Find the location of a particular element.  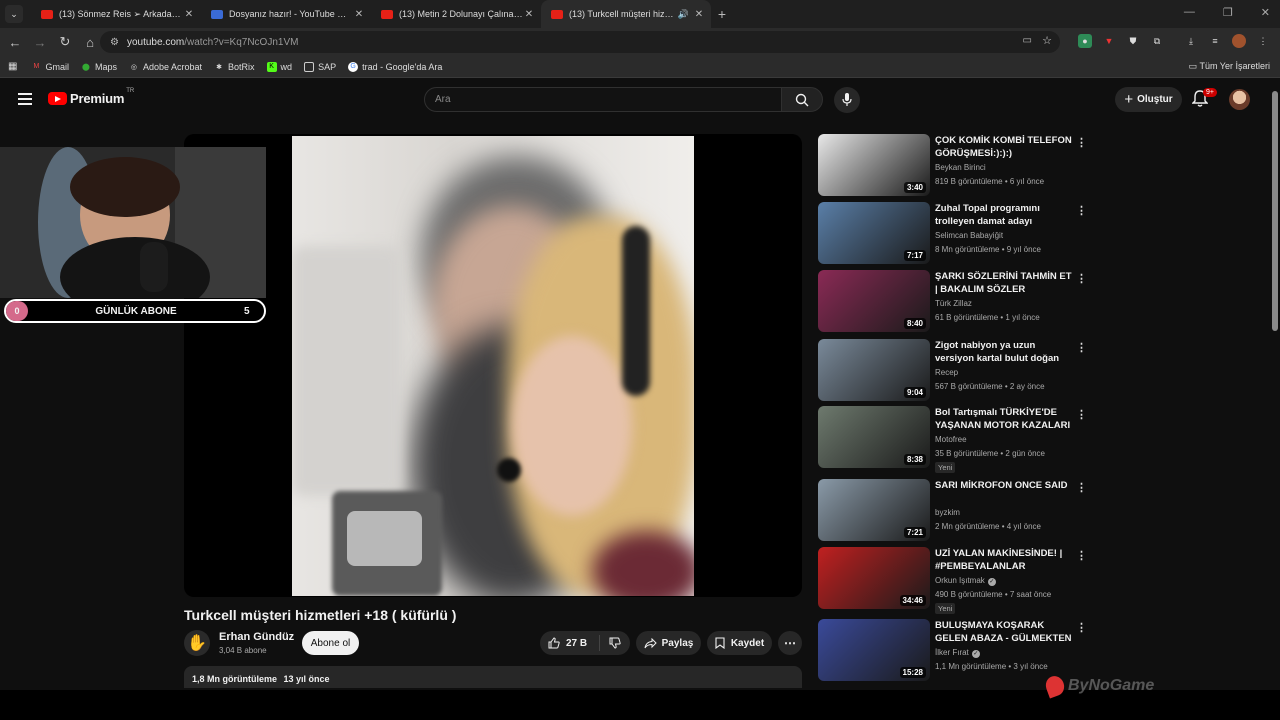

related-video-title: UZİ YALAN MAKİNESİNDE! | #PEMBEYALANLAR is located at coordinates (1004, 560).